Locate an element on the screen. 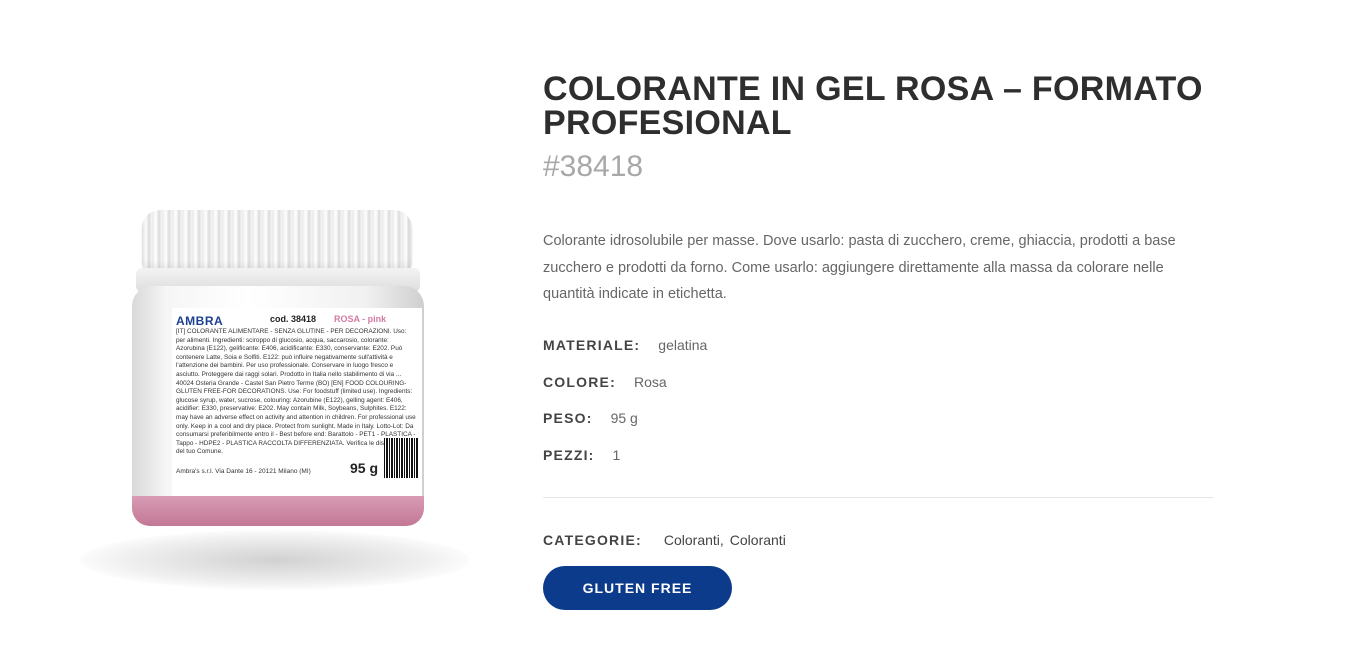 The image size is (1365, 670). attribute-pezzi: PEZZI: 1 is located at coordinates (581, 455).